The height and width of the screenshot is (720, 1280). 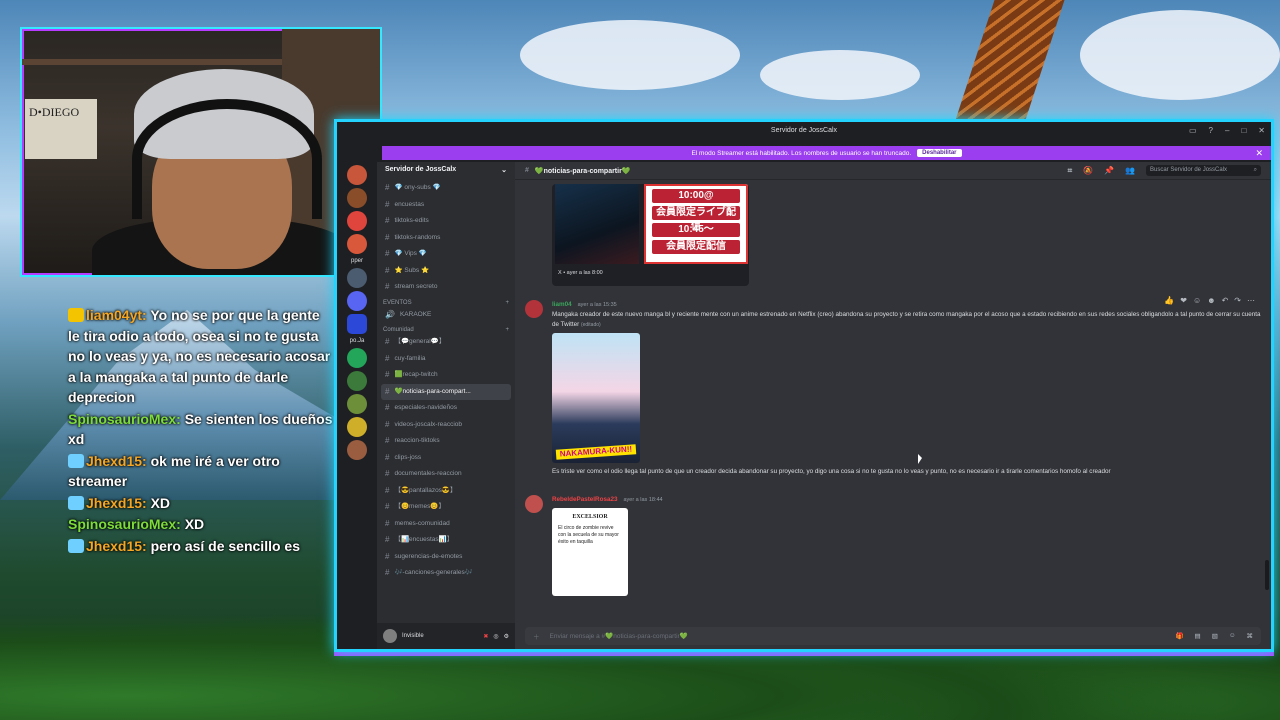 What do you see at coordinates (506, 636) in the screenshot?
I see `settings-gear-icon: ⚙` at bounding box center [506, 636].